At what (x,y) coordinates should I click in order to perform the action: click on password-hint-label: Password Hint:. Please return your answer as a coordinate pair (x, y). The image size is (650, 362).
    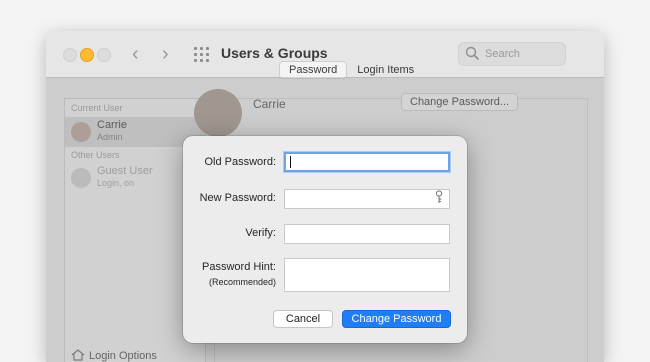
    Looking at the image, I should click on (239, 267).